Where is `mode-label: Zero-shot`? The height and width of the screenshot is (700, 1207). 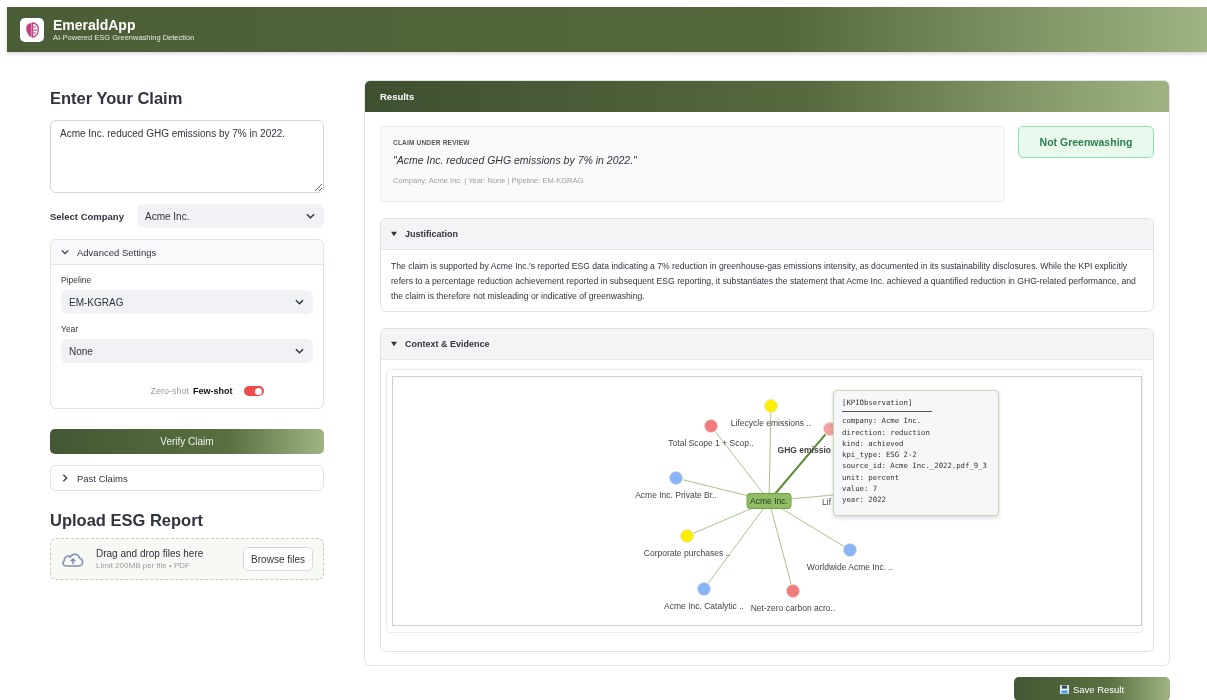
mode-label: Zero-shot is located at coordinates (169, 391).